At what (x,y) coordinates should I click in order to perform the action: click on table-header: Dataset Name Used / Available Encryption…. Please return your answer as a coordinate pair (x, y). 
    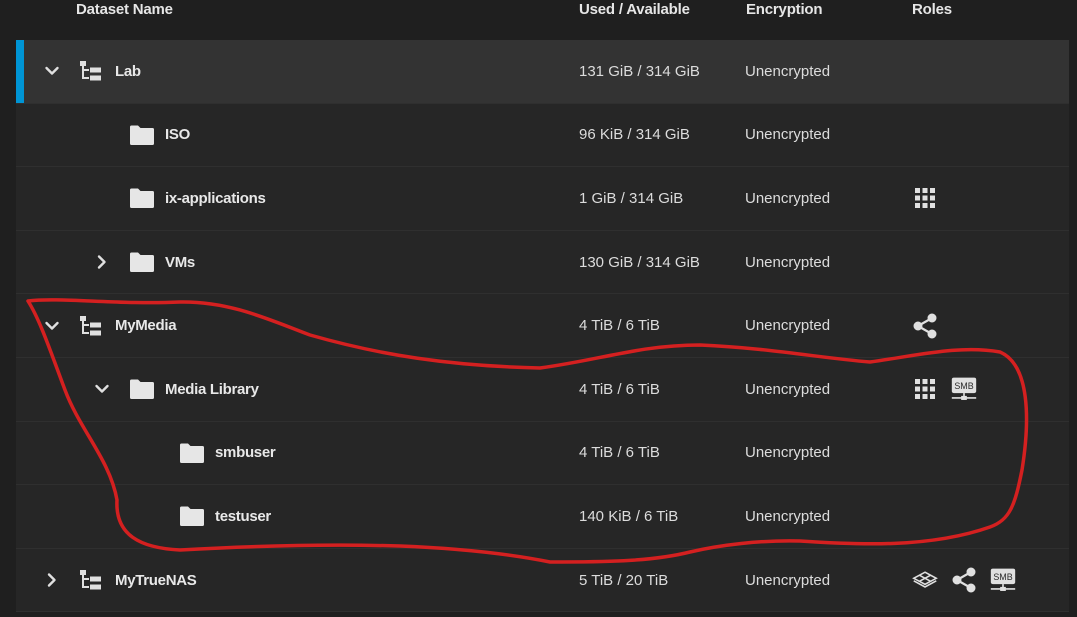
    Looking at the image, I should click on (538, 20).